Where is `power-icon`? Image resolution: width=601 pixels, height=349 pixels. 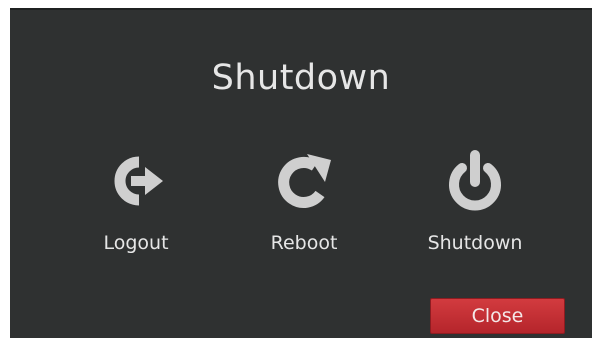 power-icon is located at coordinates (475, 180).